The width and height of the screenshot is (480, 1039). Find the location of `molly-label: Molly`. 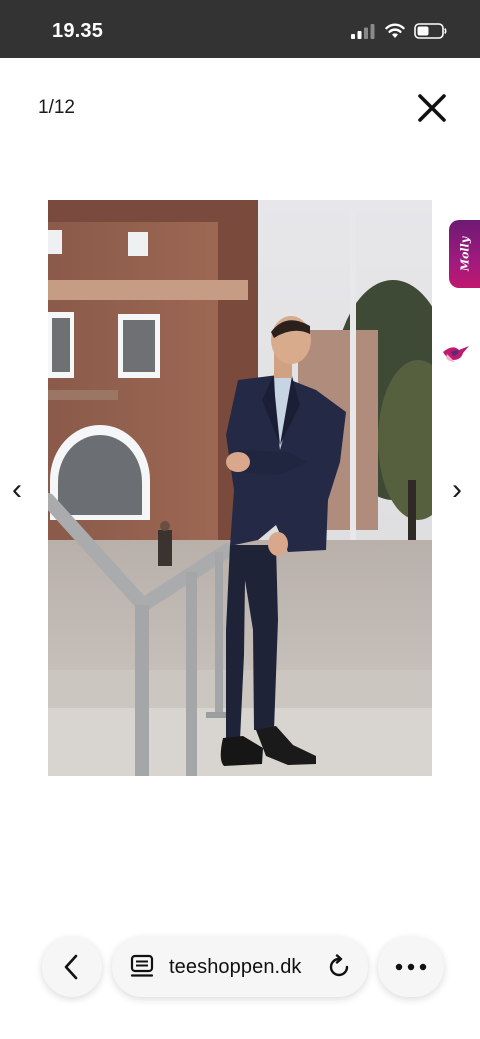

molly-label: Molly is located at coordinates (464, 254).